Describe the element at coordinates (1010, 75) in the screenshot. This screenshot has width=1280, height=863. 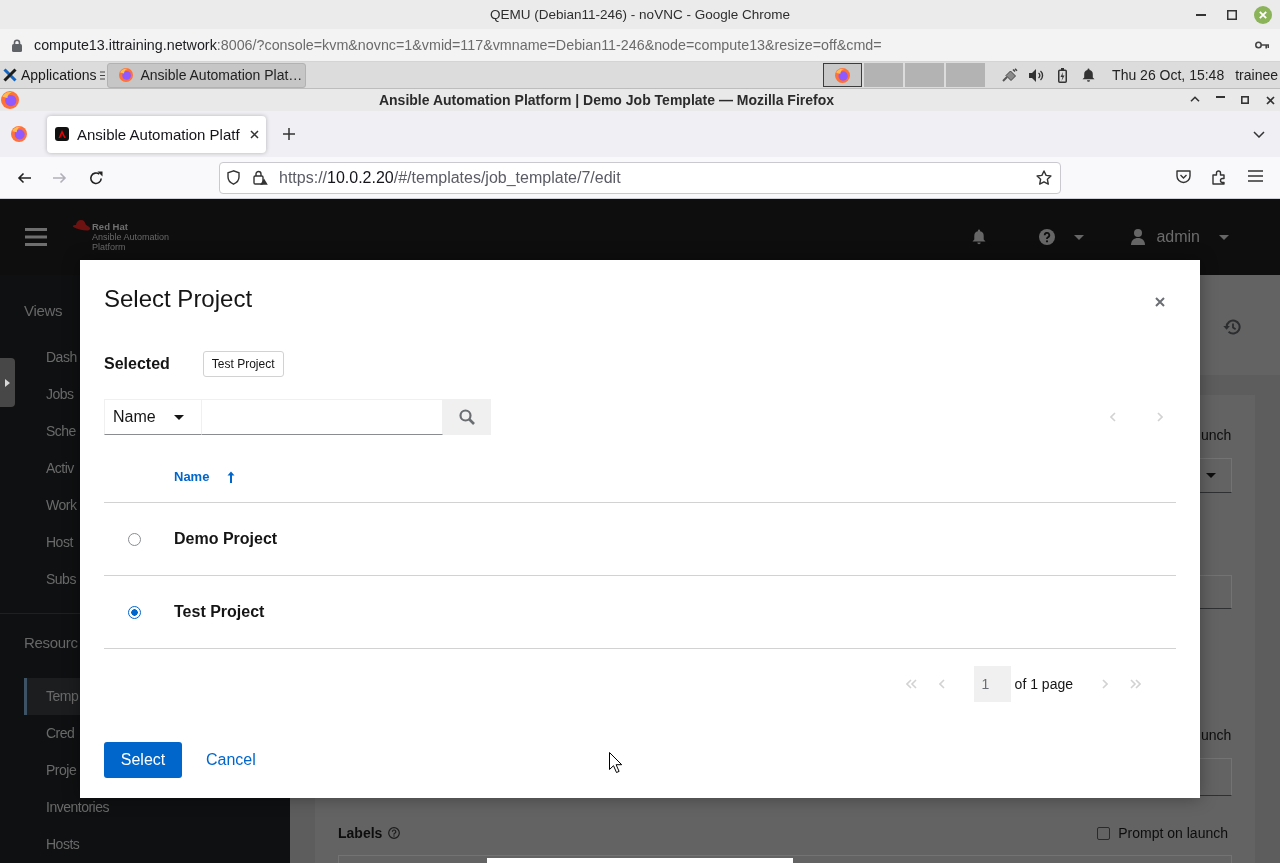
I see `plug-icon` at that location.